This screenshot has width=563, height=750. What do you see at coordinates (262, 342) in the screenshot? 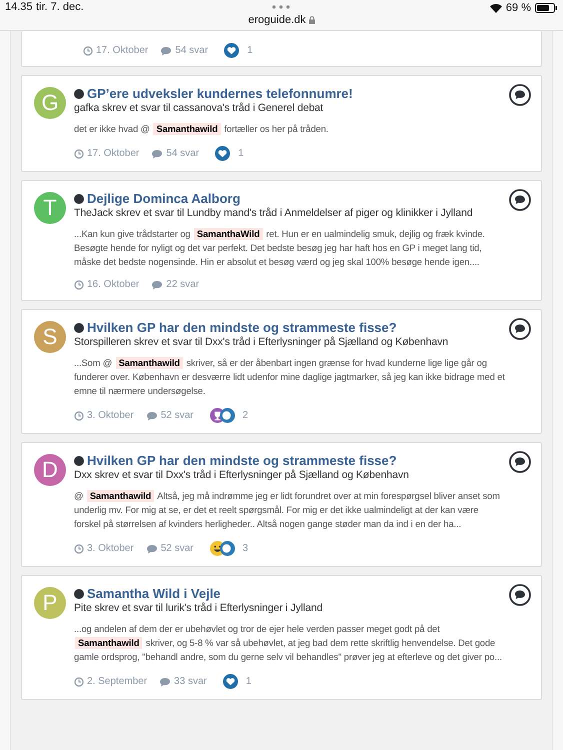
I see `post-byline: Storspilleren skrev et svar til Dxx's tråd i Efterlysninger på Sjælland og København` at bounding box center [262, 342].